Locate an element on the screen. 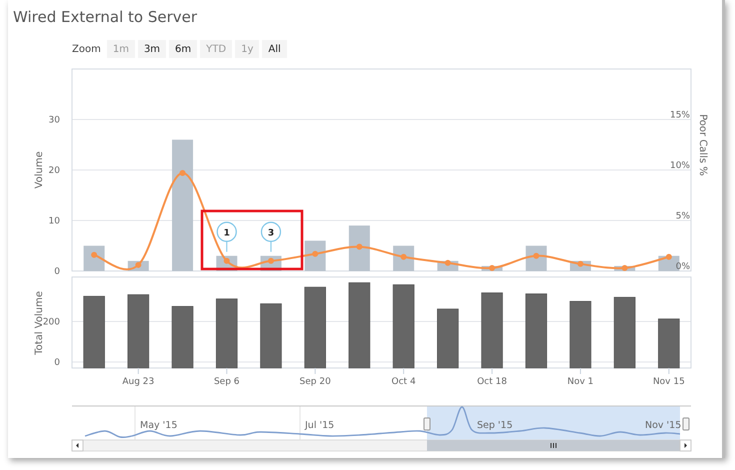 This screenshot has height=470, width=735. zoom-button: 6m is located at coordinates (183, 49).